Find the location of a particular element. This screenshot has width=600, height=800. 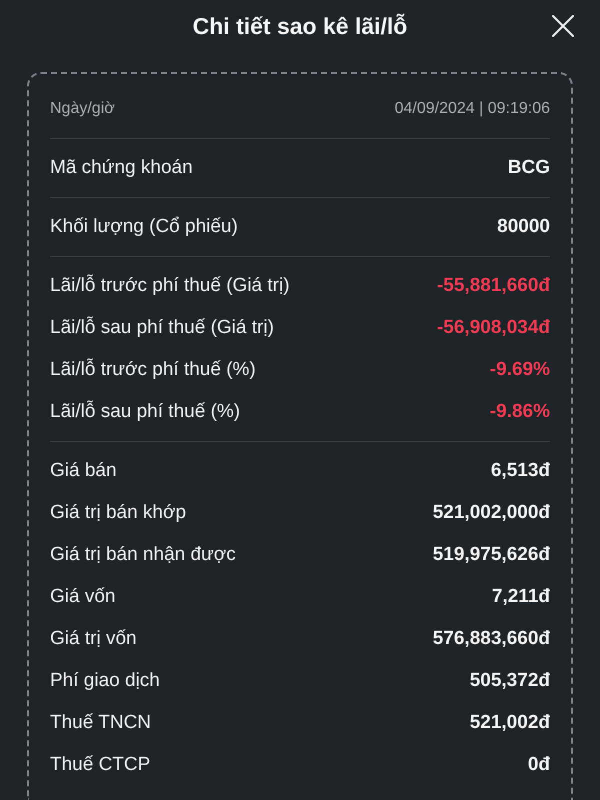

field-label: Mã chứng khoán is located at coordinates (121, 168).